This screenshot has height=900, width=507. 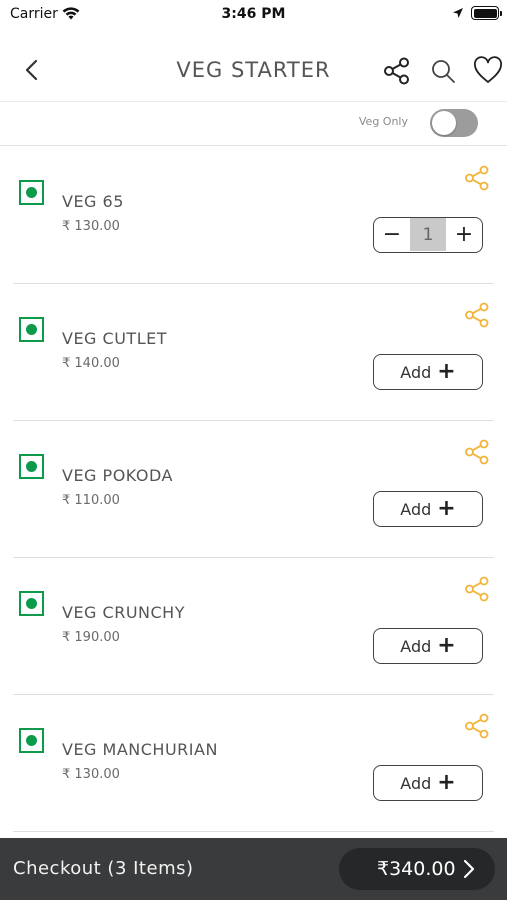 I want to click on menu-item: VEG 65 ₹ 130.00 − 1 +, so click(x=253, y=215).